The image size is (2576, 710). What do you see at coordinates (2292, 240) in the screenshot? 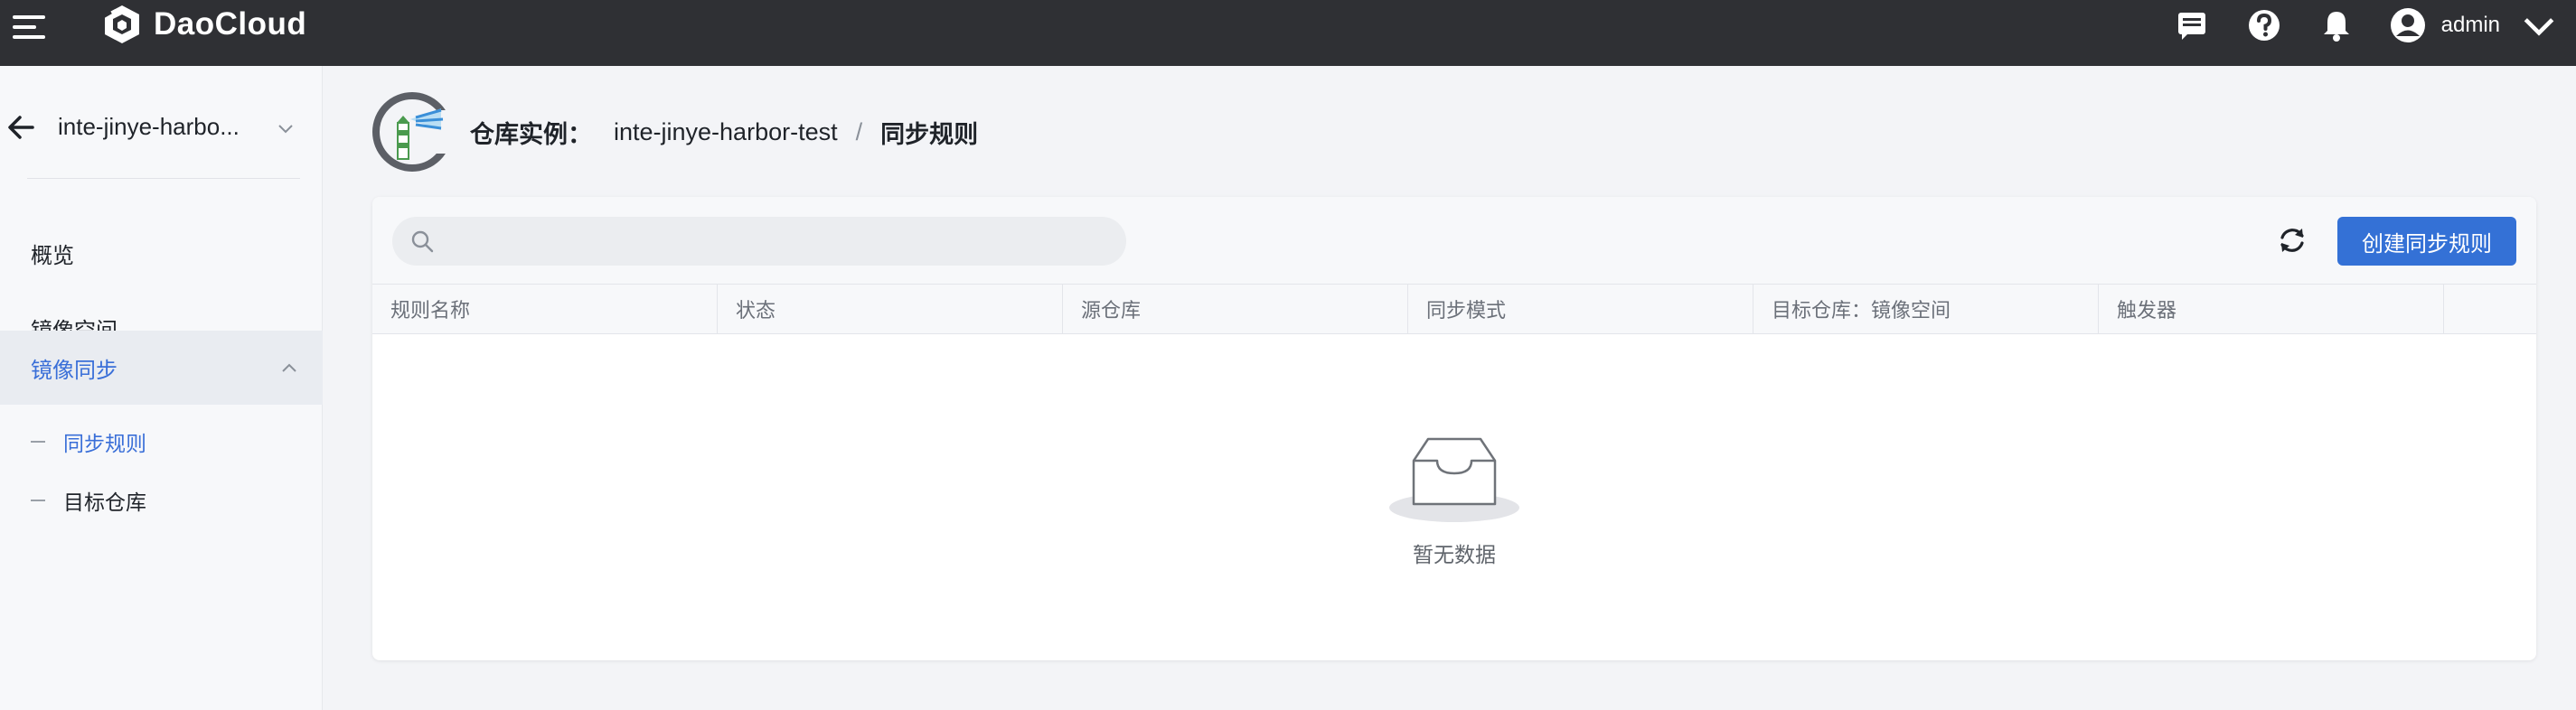
I see `refresh-icon` at bounding box center [2292, 240].